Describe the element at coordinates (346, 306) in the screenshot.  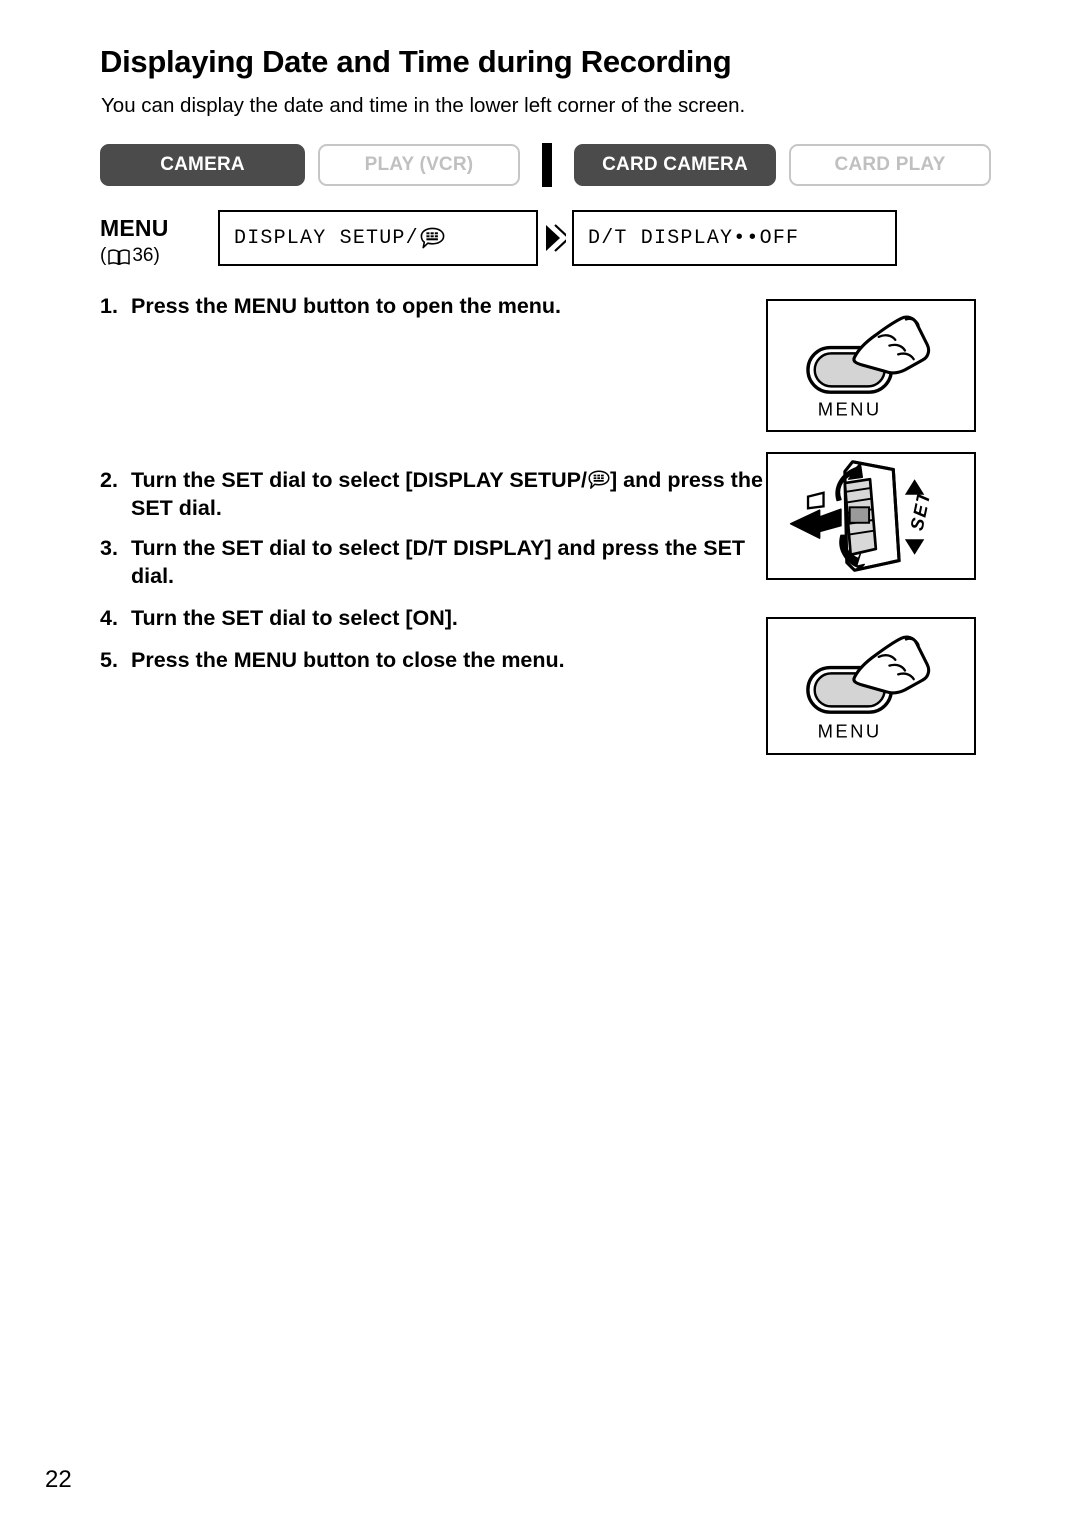
I see `step-1-text: Press the MENU button to open the menu.` at that location.